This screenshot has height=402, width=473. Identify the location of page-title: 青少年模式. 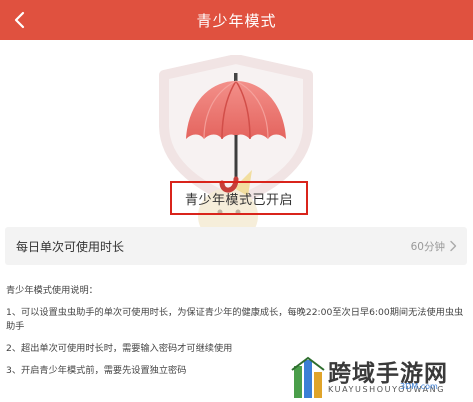
(236, 20).